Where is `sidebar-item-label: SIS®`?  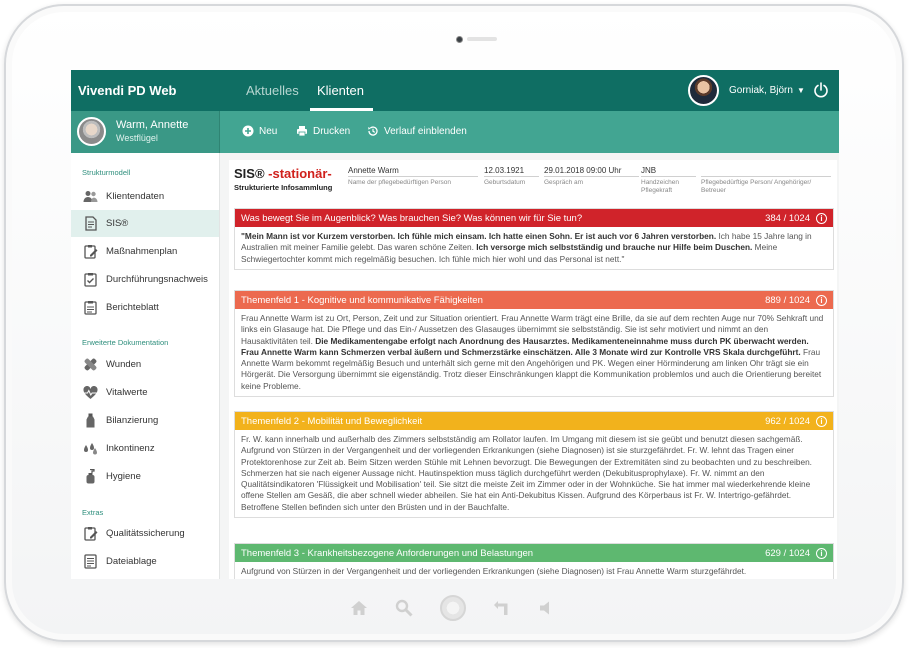
sidebar-item-label: SIS® is located at coordinates (117, 223).